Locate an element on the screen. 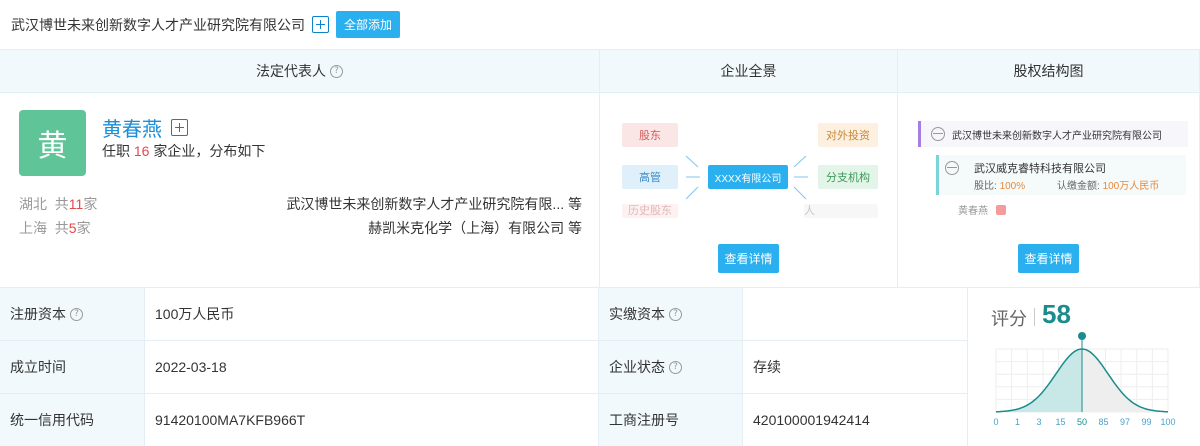 The height and width of the screenshot is (446, 1200). title-bar: 武汉博世未来创新数字人才产业研究院有限公司 全部添加 is located at coordinates (600, 24).